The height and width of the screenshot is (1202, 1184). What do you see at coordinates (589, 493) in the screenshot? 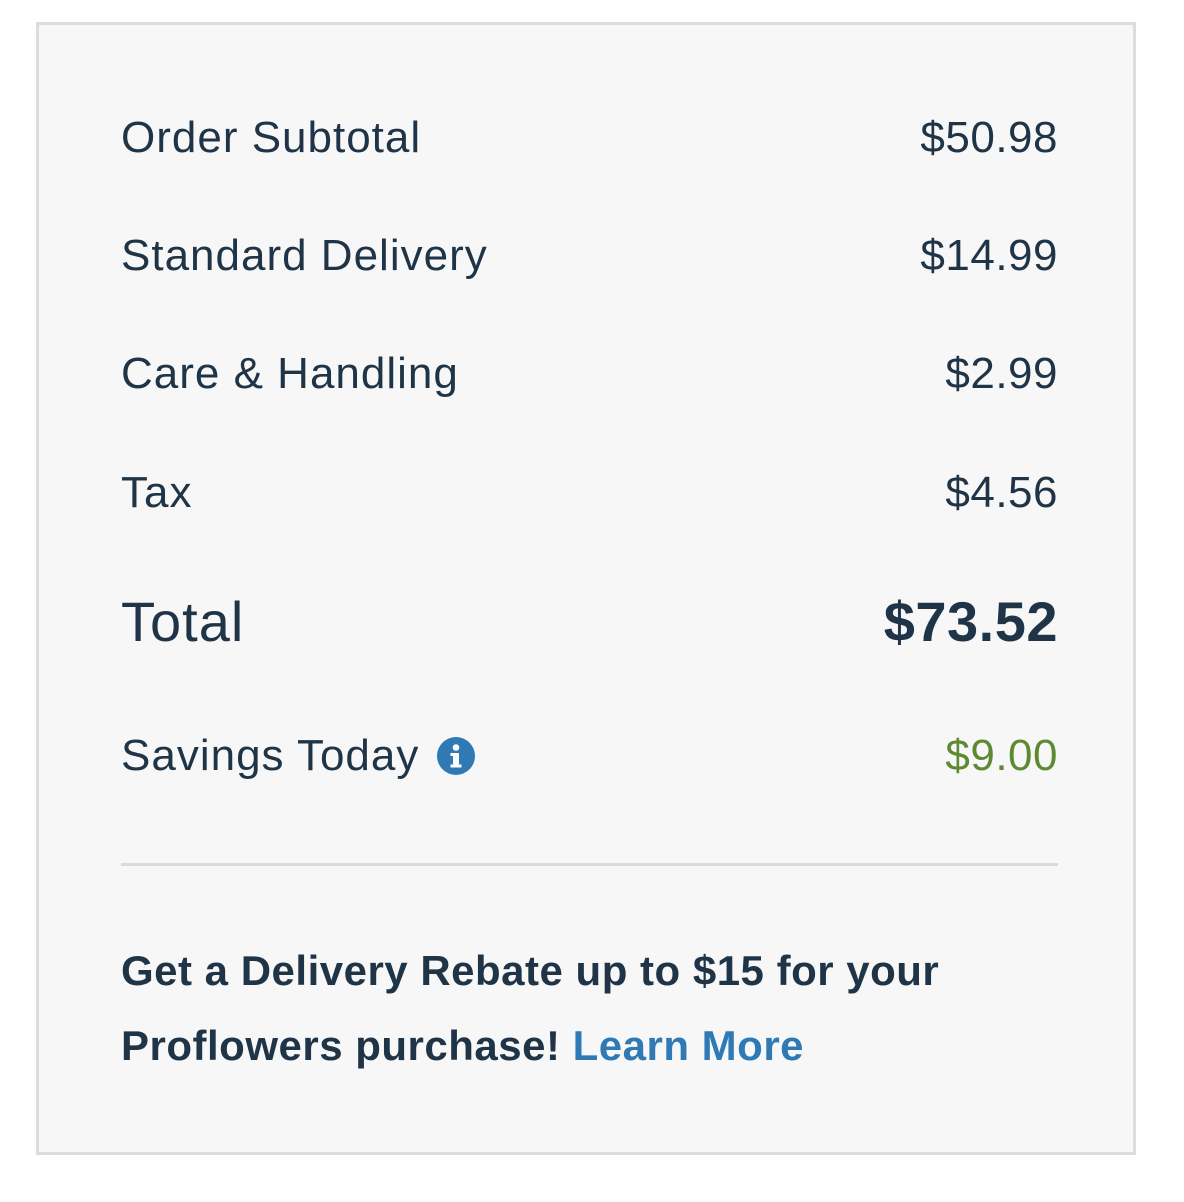
I see `tax-row: Tax $4.56` at bounding box center [589, 493].